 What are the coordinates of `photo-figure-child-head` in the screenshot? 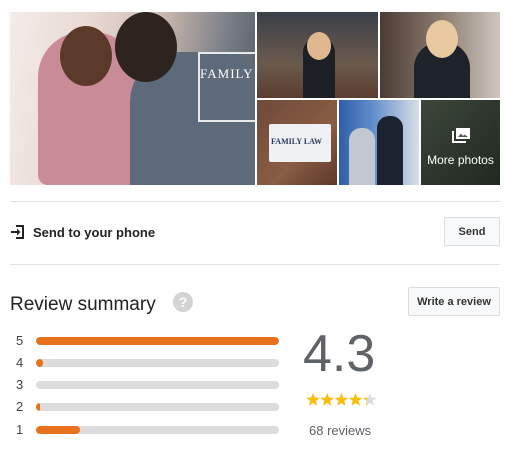 It's located at (86, 56).